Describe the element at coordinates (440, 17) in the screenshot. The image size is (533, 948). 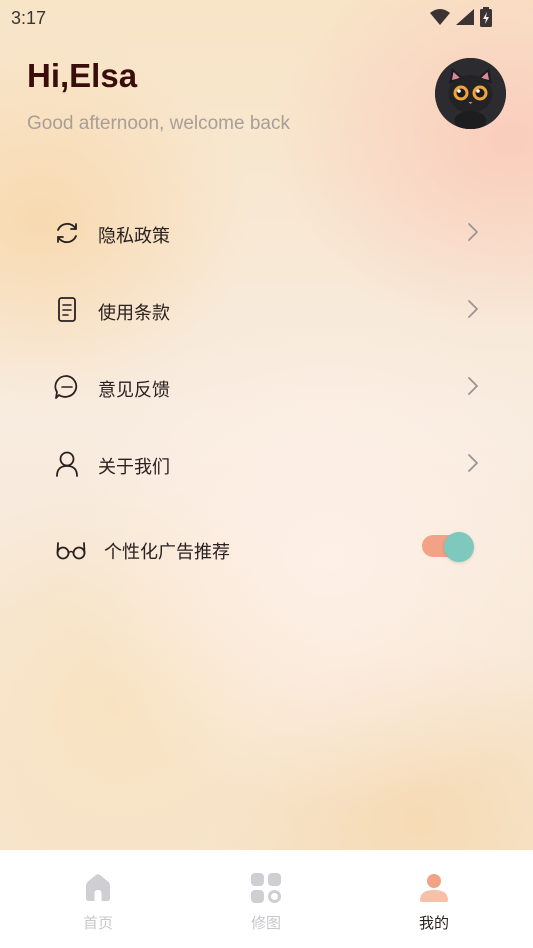
I see `wifi-icon` at that location.